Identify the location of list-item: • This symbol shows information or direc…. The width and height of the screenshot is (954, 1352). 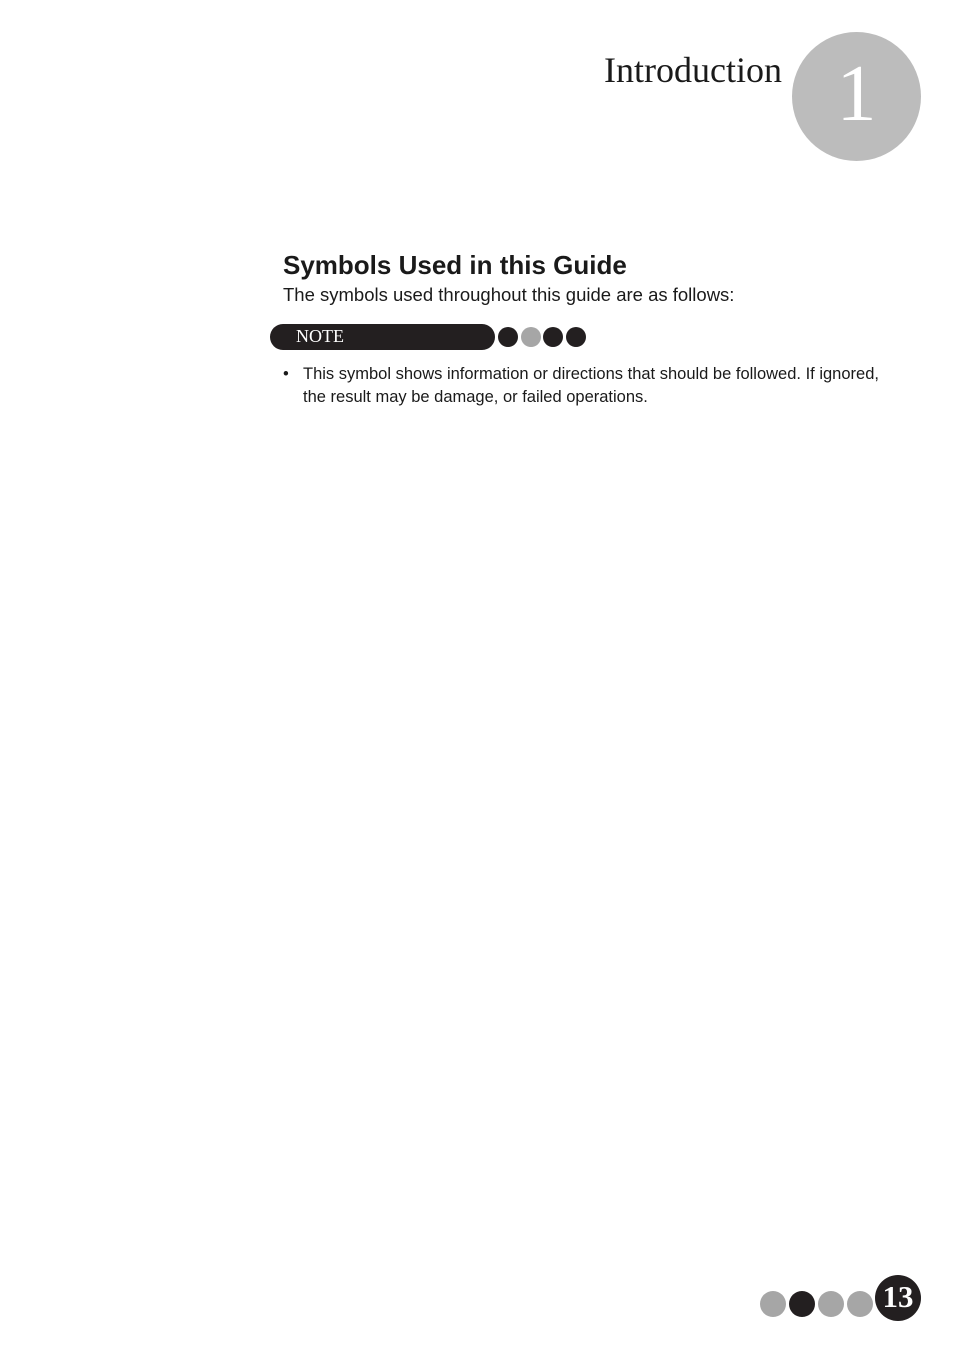
(583, 386).